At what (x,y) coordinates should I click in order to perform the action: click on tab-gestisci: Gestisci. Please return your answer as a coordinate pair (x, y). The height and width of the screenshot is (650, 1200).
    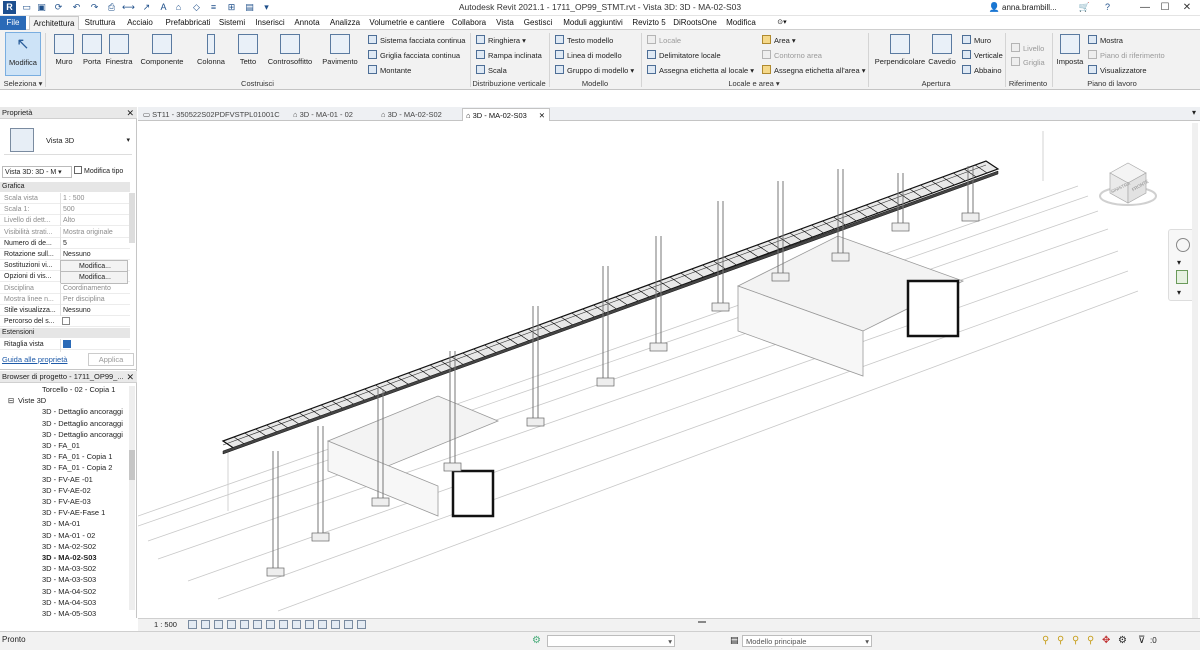
    Looking at the image, I should click on (538, 23).